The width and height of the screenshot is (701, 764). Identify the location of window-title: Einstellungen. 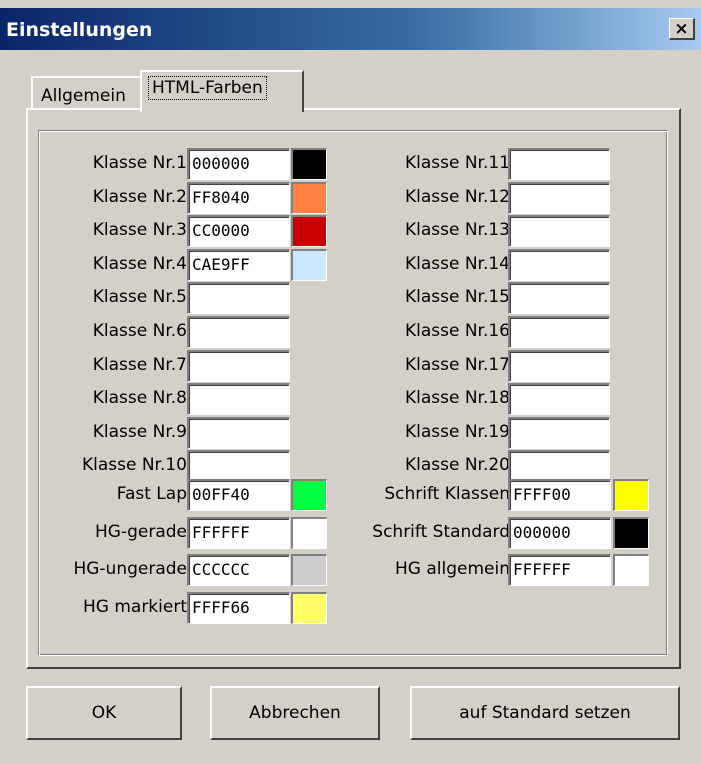
(79, 30).